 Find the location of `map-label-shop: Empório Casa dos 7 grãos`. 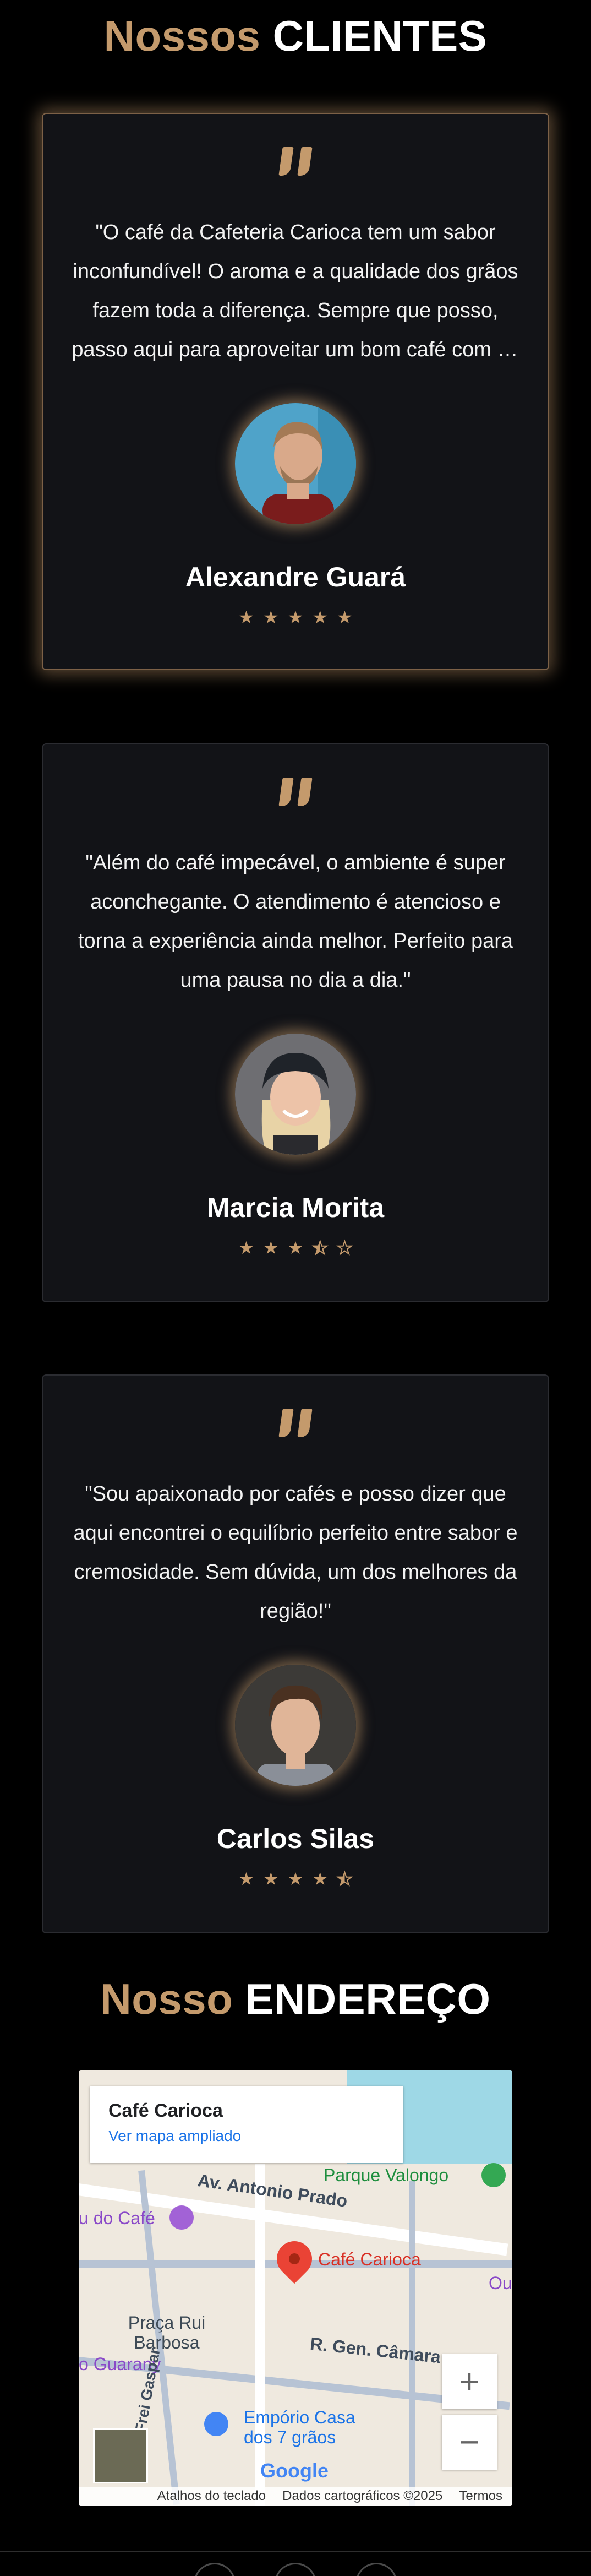

map-label-shop: Empório Casa dos 7 grãos is located at coordinates (299, 2427).